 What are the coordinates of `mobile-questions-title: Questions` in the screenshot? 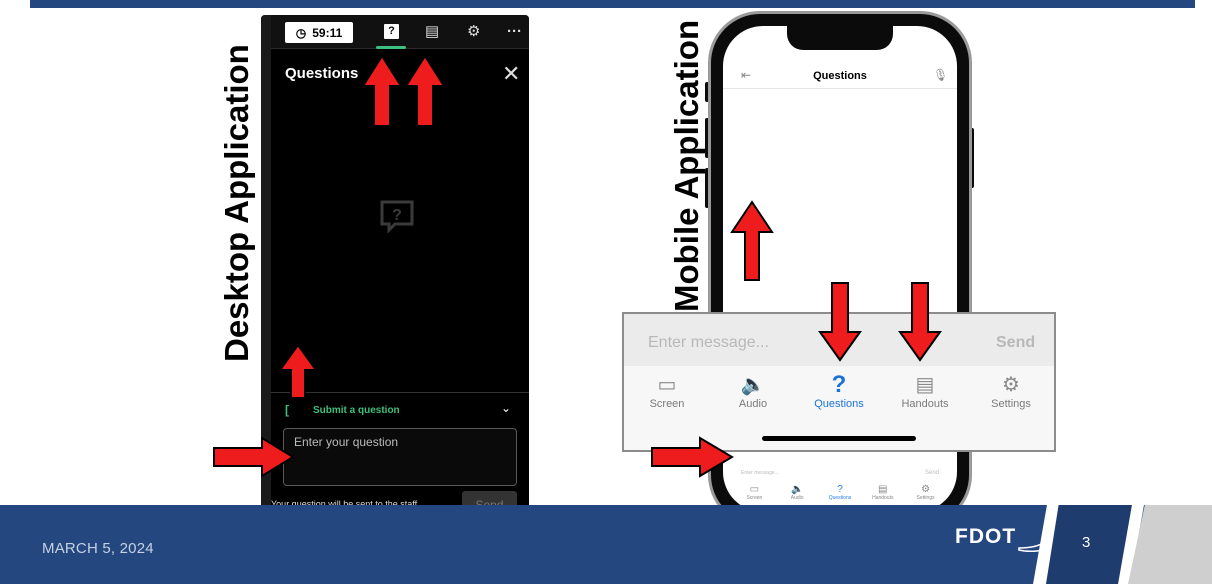 It's located at (840, 76).